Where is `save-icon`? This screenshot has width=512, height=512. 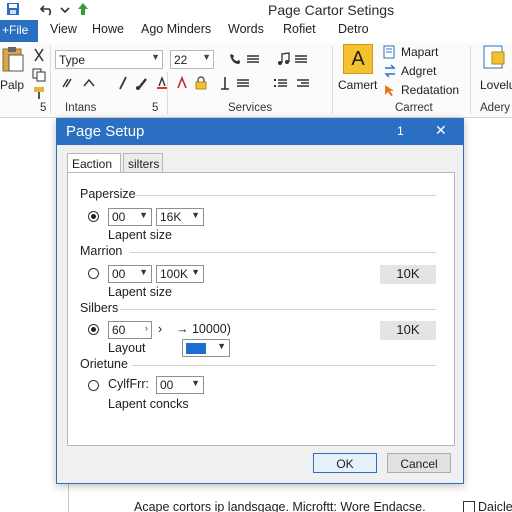 save-icon is located at coordinates (13, 9).